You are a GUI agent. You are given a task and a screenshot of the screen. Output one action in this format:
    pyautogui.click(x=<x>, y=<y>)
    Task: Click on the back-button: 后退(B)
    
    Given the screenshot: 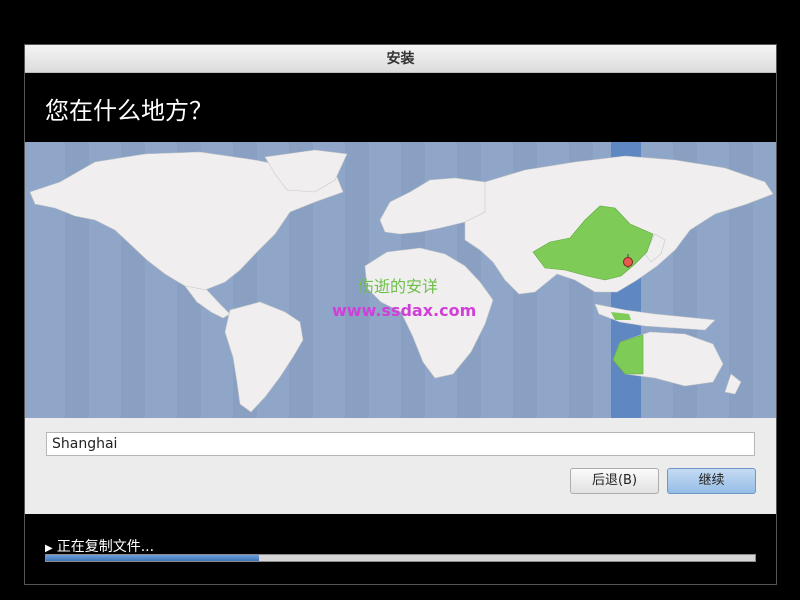 What is the action you would take?
    pyautogui.click(x=614, y=481)
    